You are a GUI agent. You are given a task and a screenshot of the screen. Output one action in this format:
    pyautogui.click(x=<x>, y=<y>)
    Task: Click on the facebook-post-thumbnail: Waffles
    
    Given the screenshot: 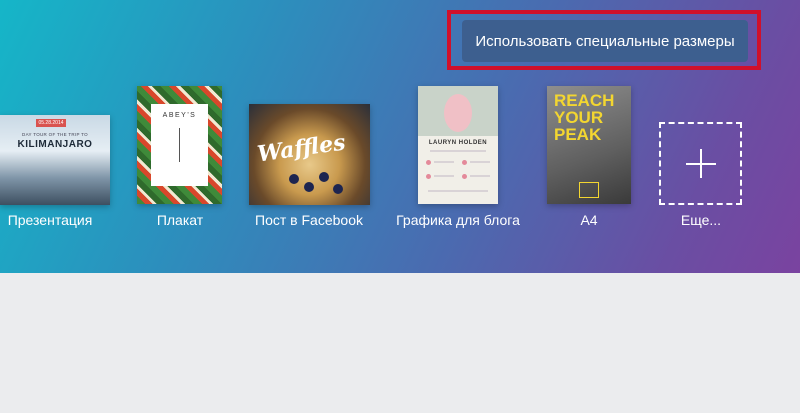 What is the action you would take?
    pyautogui.click(x=309, y=154)
    